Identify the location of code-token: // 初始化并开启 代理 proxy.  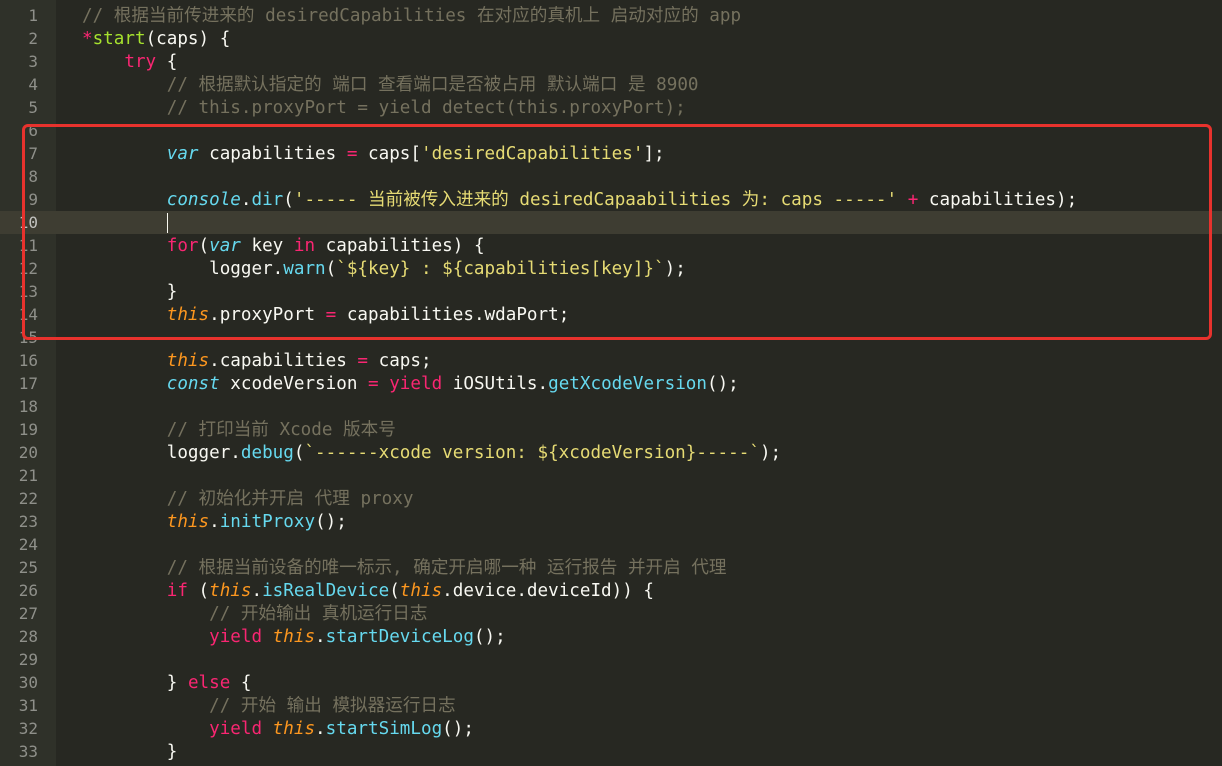
(290, 499).